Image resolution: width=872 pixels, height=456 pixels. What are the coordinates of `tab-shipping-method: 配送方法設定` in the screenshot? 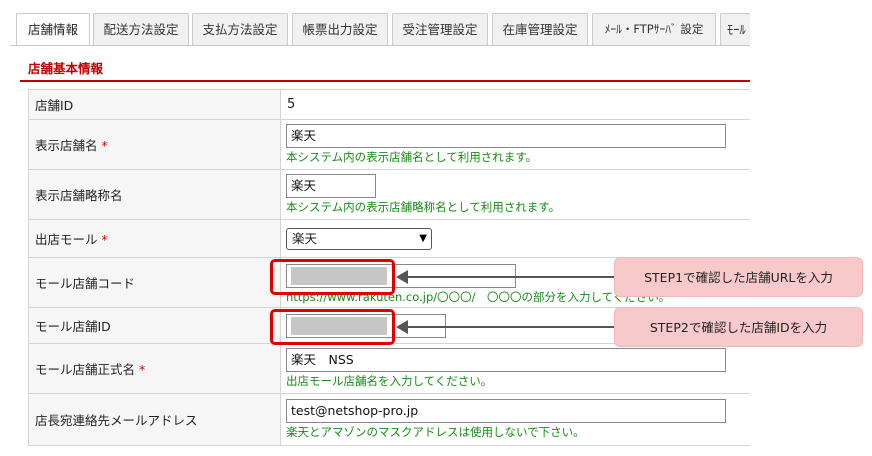 It's located at (141, 29).